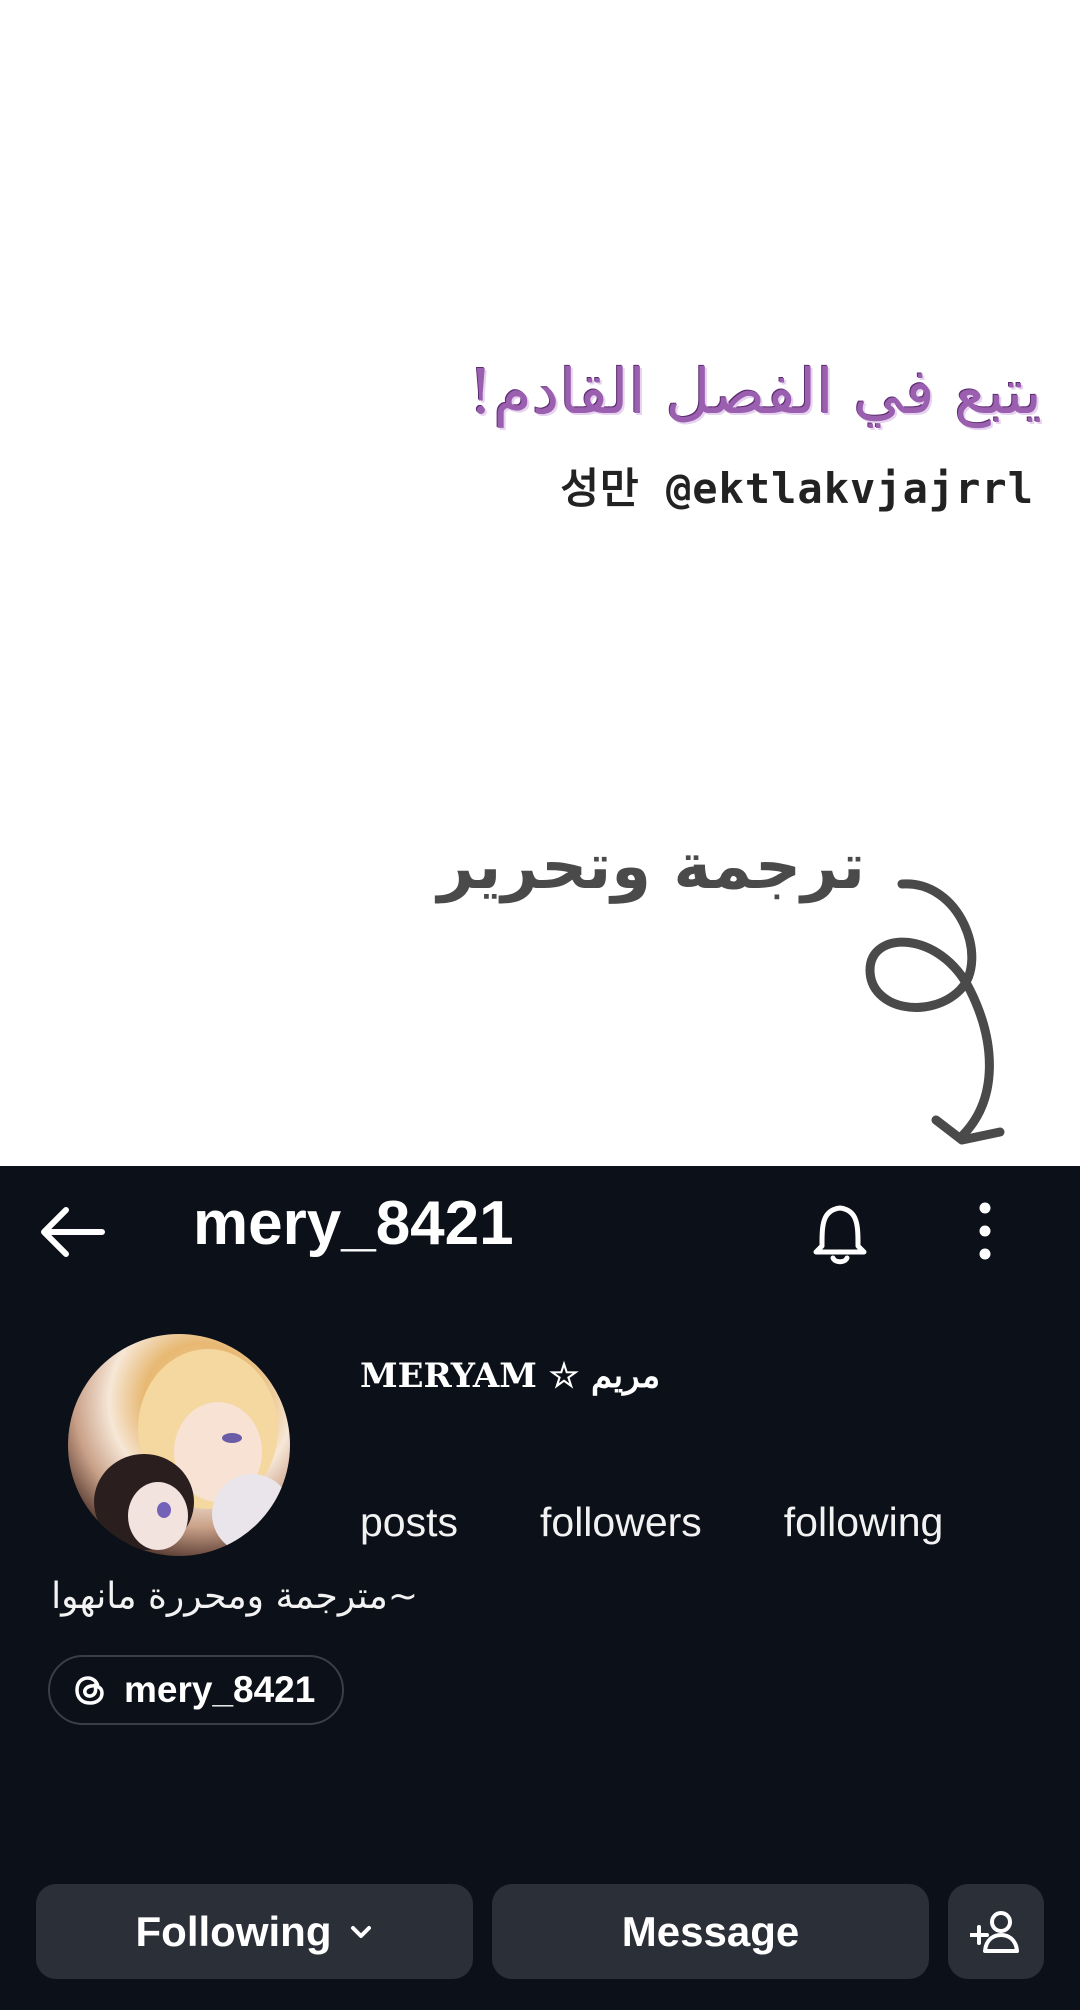  I want to click on avatar, so click(179, 1445).